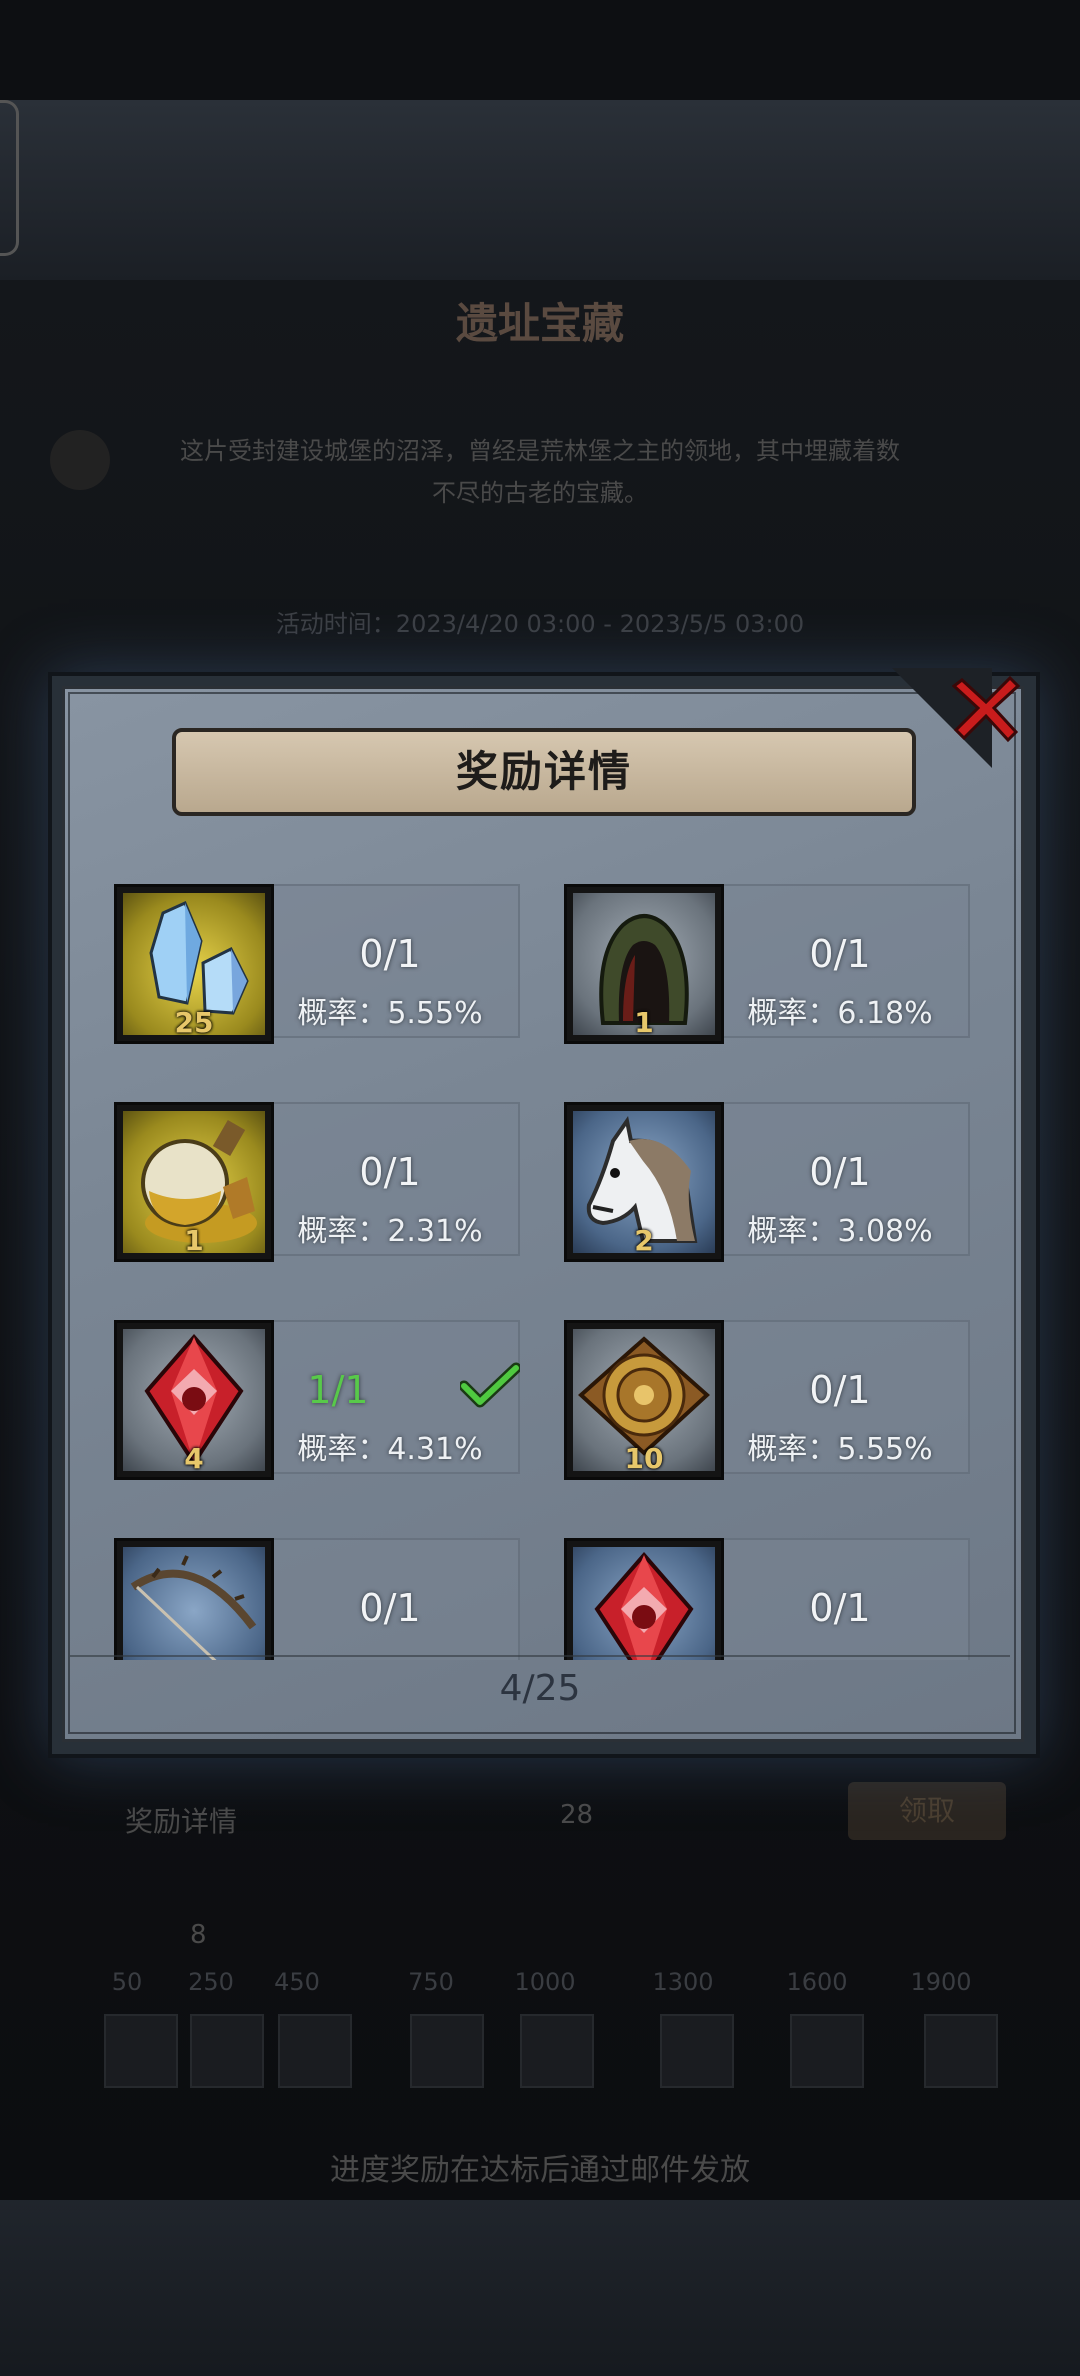 The image size is (1080, 2376). What do you see at coordinates (127, 1982) in the screenshot?
I see `milestone-label: 50` at bounding box center [127, 1982].